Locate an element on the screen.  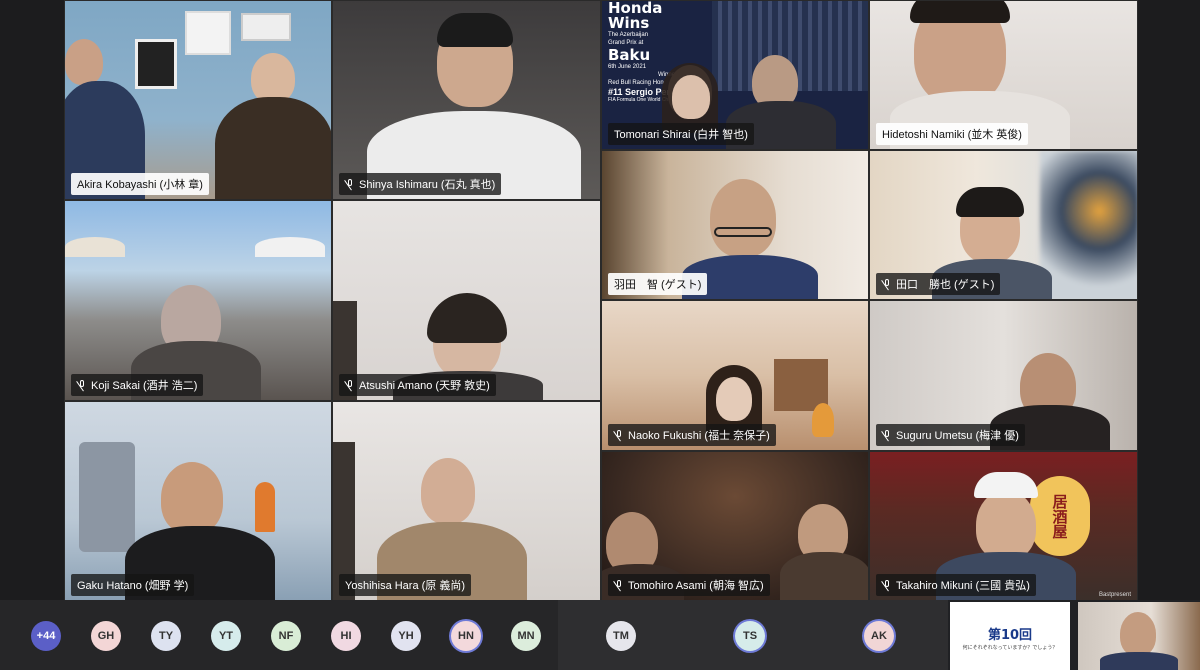
video-tile-tomohiro: Tomohiro Asami (朝海 智広) is located at coordinates (735, 526).